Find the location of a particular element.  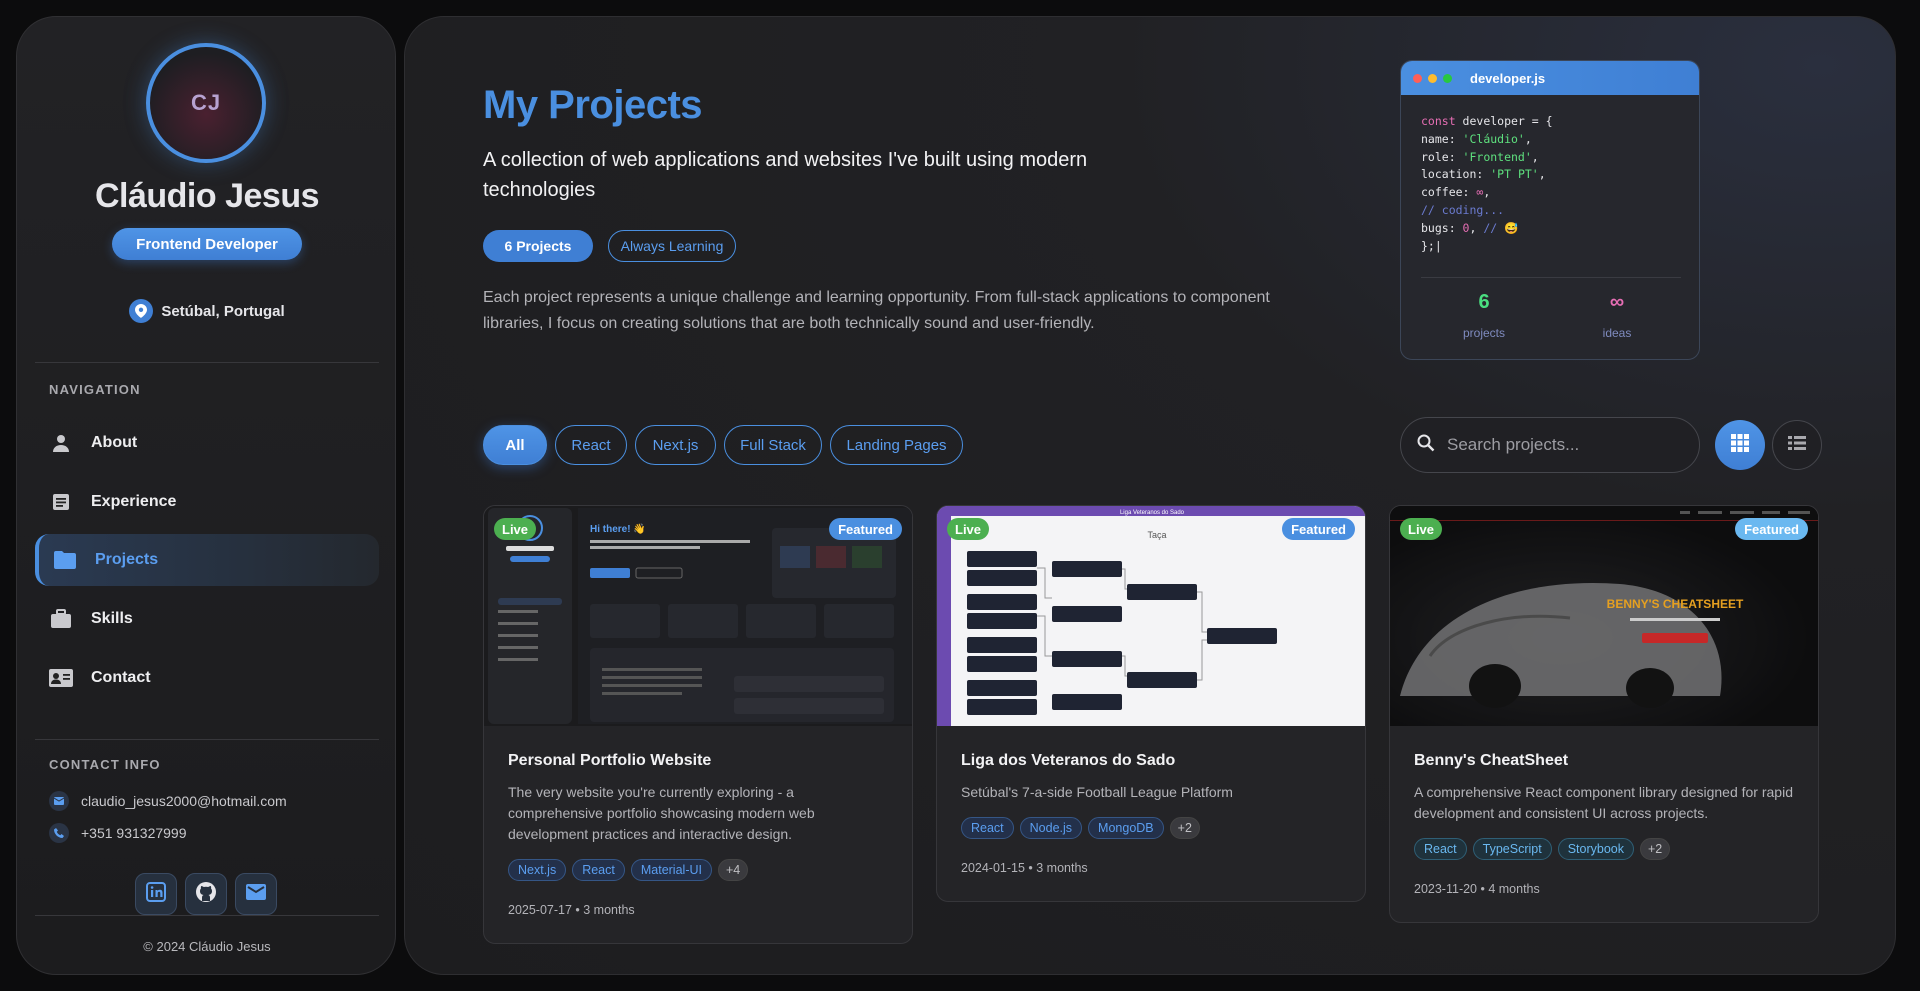

maximize-dot-icon is located at coordinates (1447, 78).